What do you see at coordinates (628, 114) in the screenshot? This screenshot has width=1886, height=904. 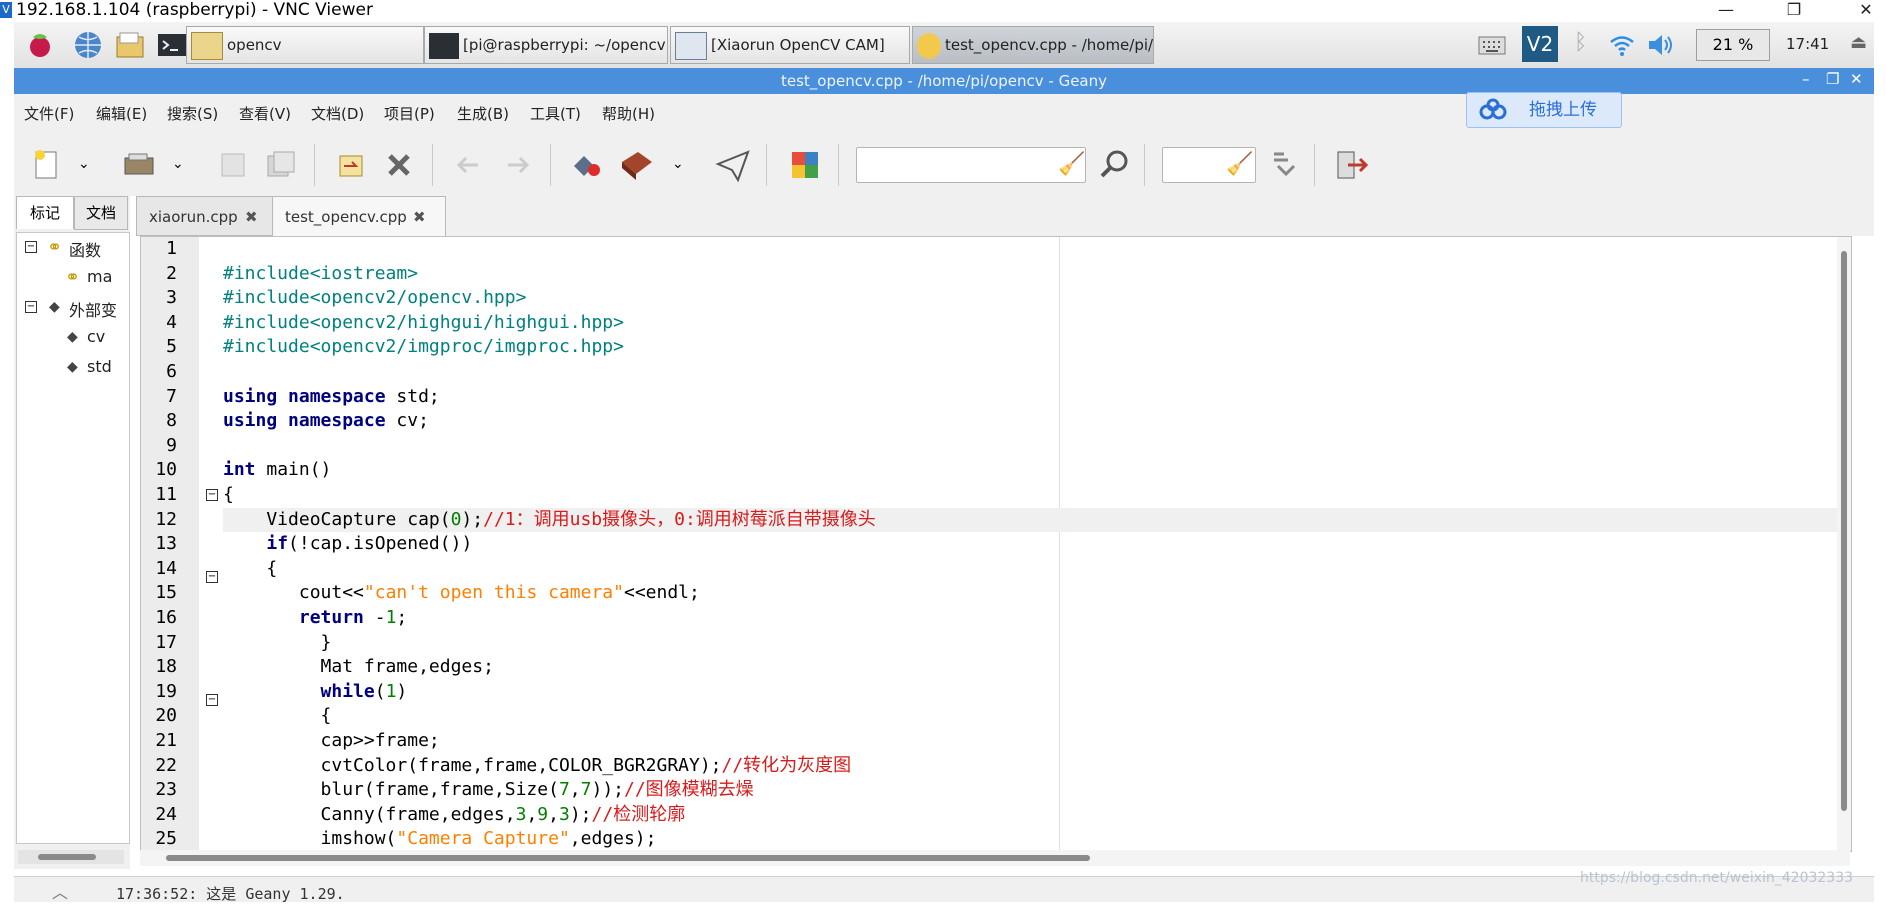 I see `menu-help: 帮助(H)` at bounding box center [628, 114].